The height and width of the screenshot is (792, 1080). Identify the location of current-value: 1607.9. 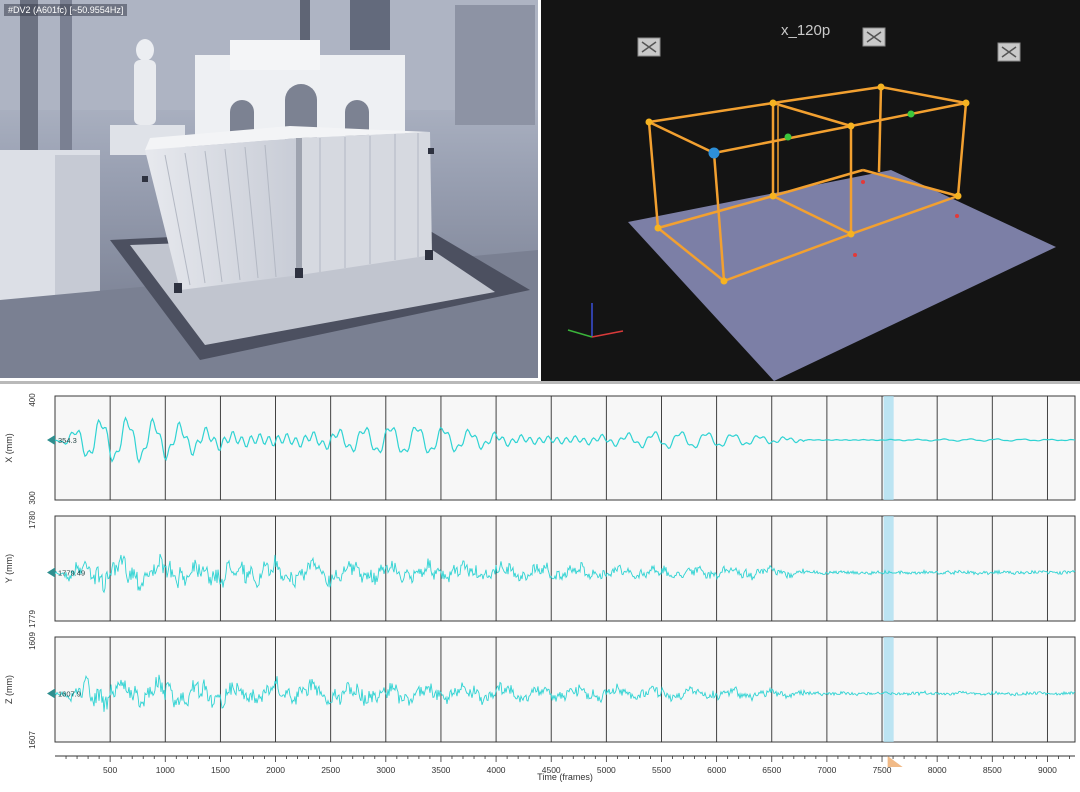
(69, 694).